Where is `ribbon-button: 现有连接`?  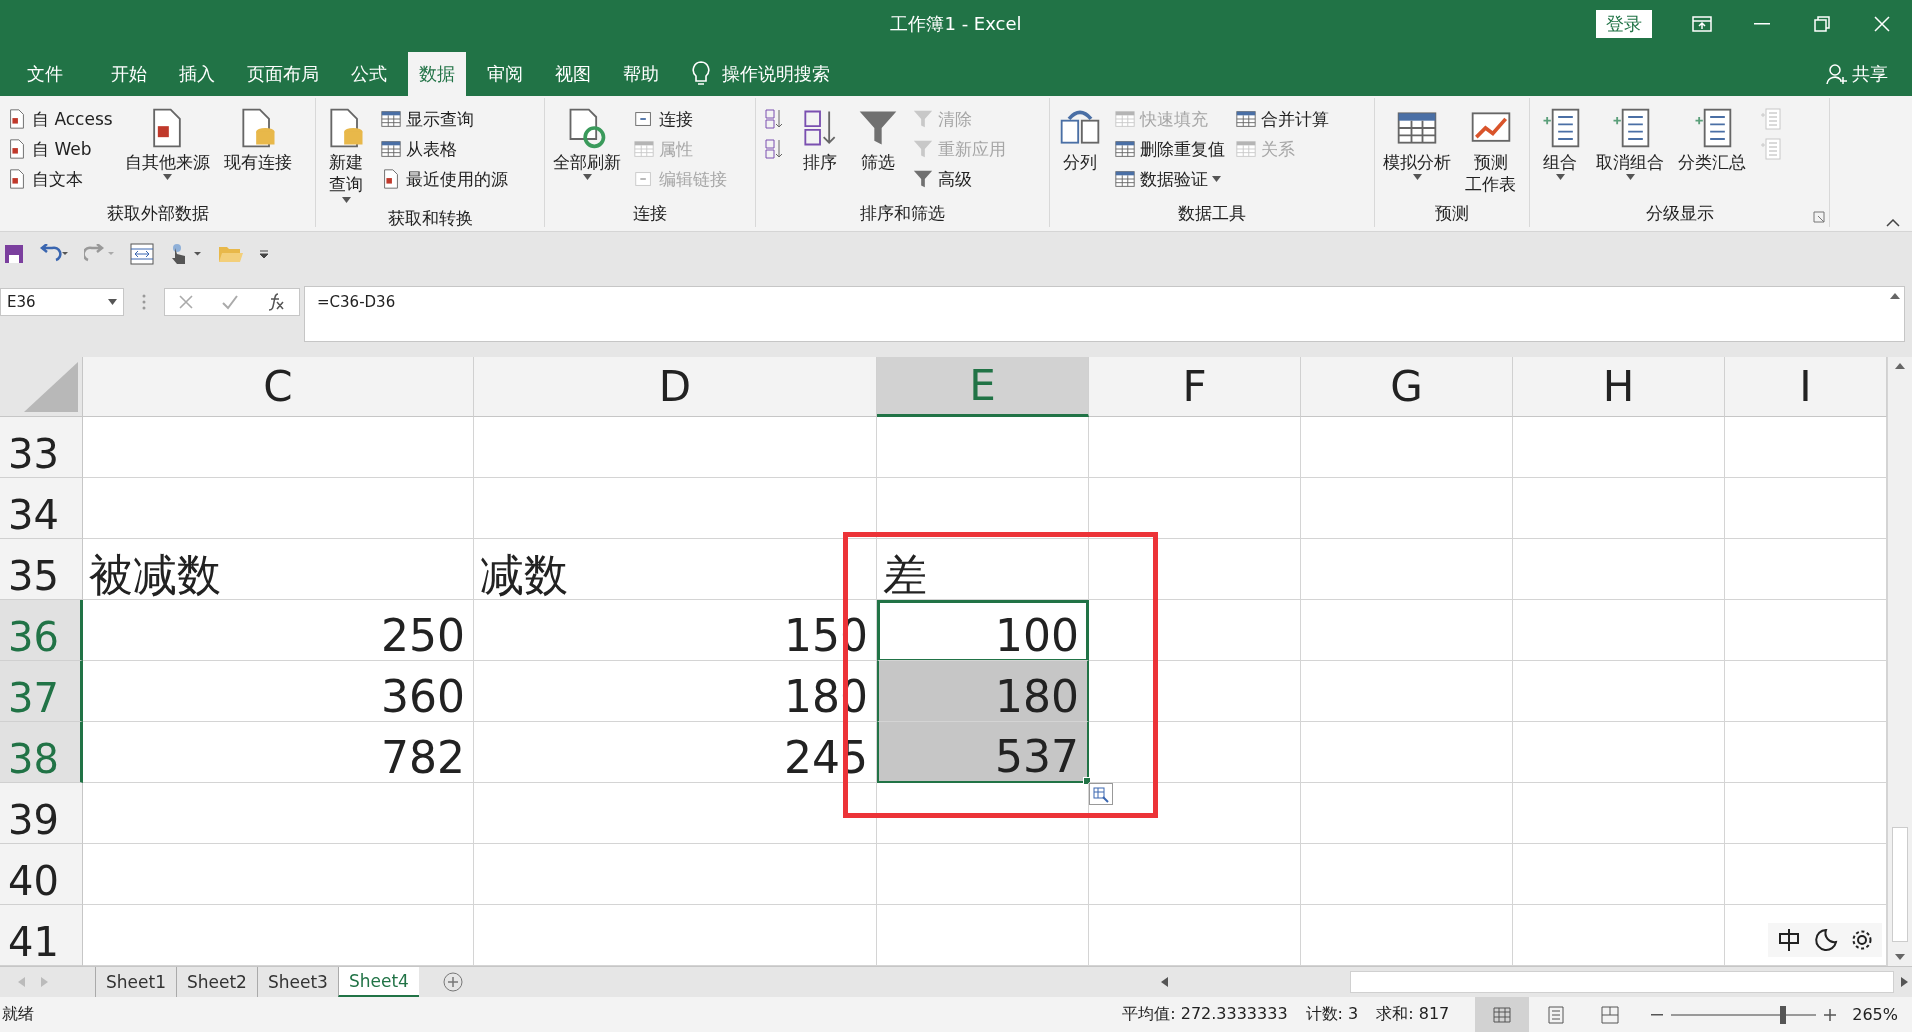
ribbon-button: 现有连接 is located at coordinates (257, 152).